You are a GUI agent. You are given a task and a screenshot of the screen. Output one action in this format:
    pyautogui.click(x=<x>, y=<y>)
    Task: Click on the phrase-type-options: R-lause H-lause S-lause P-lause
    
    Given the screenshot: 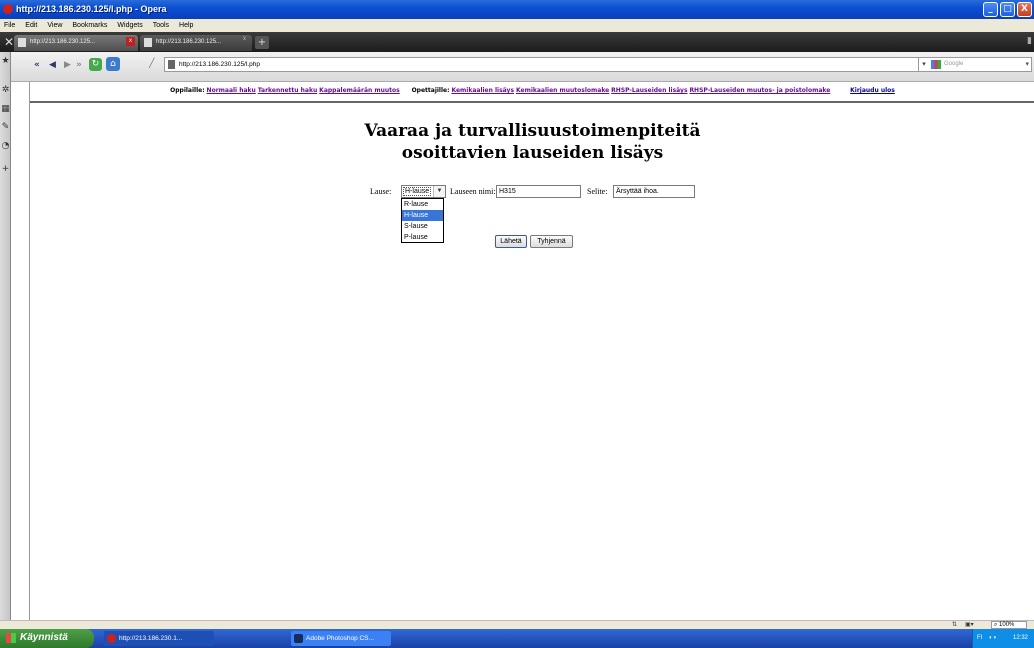 What is the action you would take?
    pyautogui.click(x=422, y=220)
    